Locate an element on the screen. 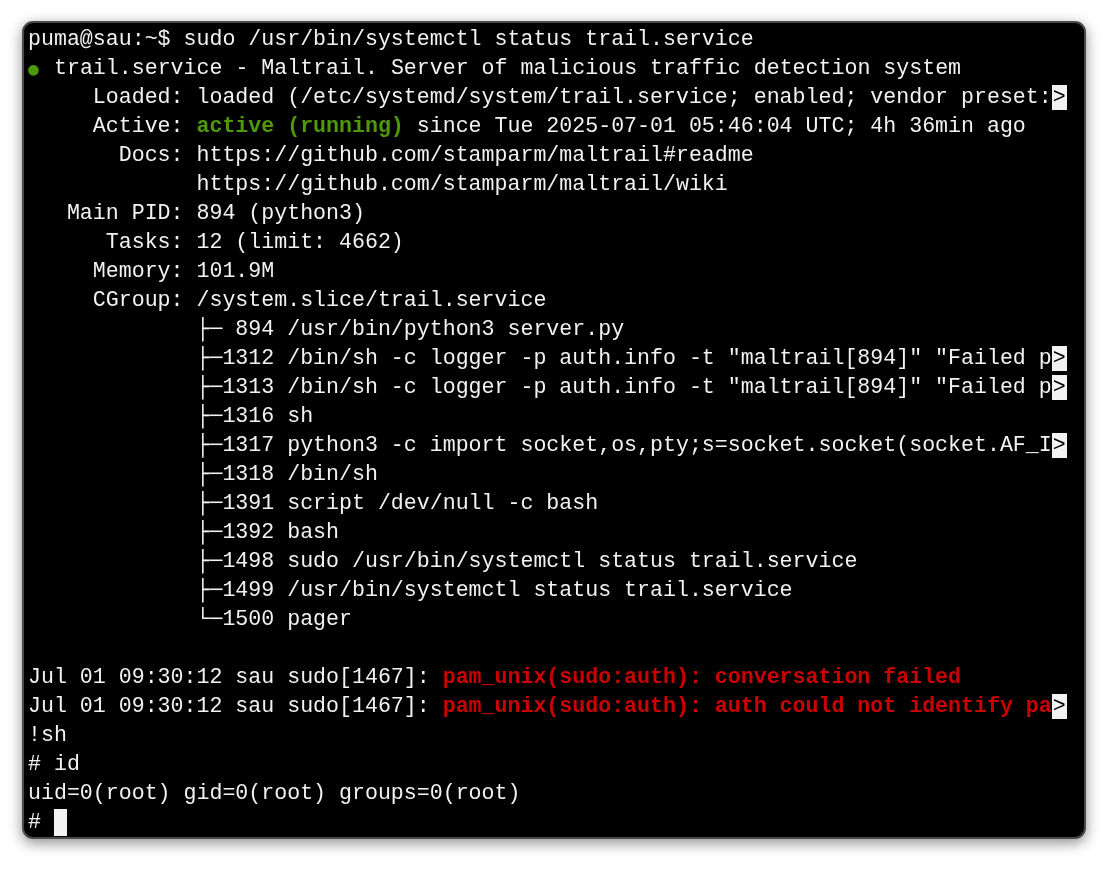  terminal-text: ├─1318 /bin/sh is located at coordinates (286, 475).